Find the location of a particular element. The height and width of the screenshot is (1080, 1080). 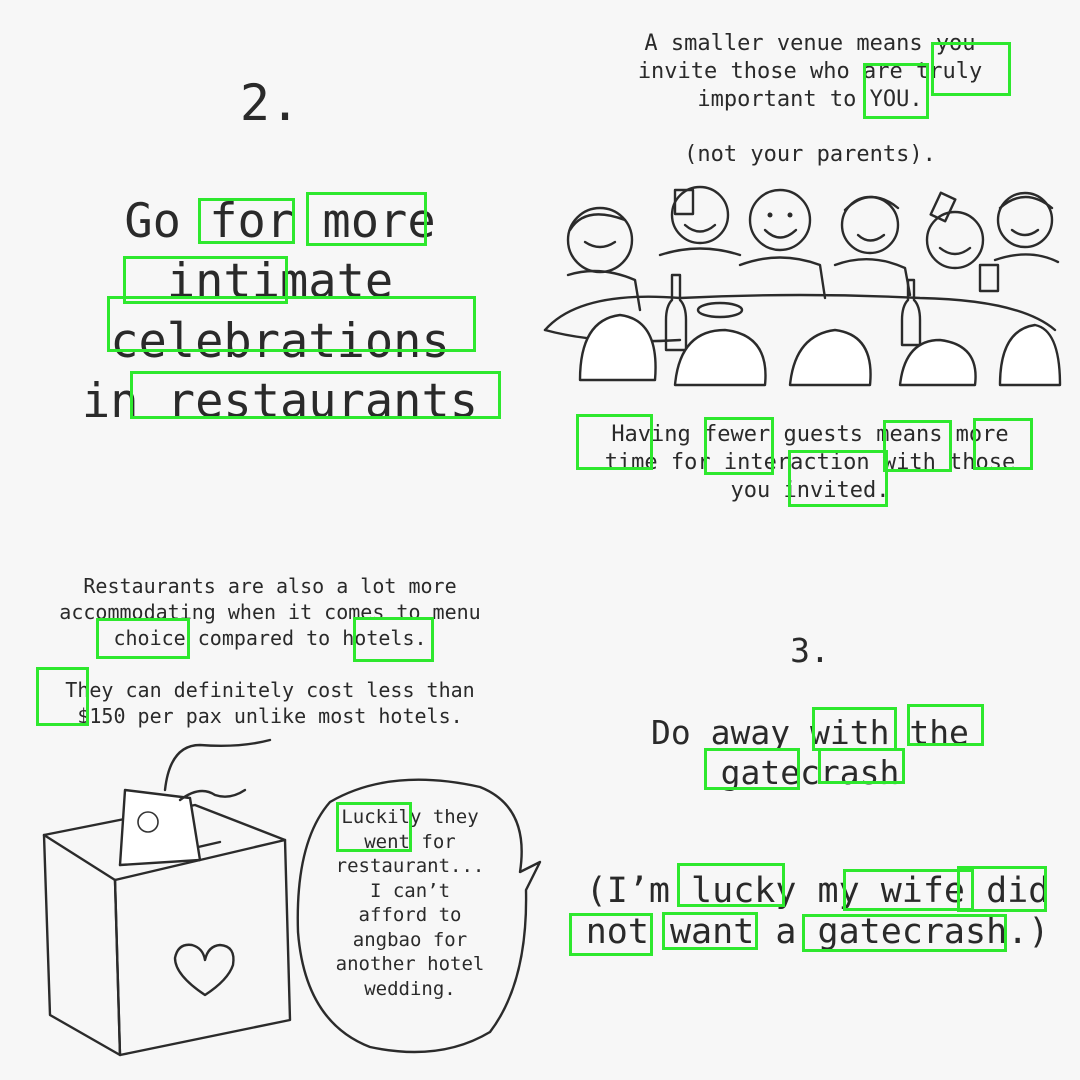

step-number-2: 2. is located at coordinates (270, 103).